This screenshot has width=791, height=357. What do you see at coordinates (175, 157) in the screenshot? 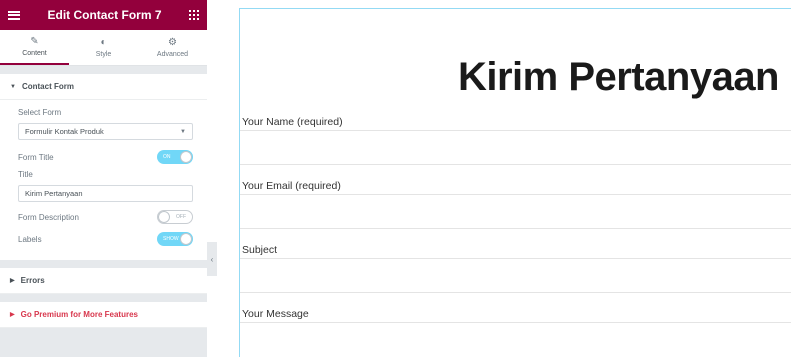
I see `form-title-toggle: ON` at bounding box center [175, 157].